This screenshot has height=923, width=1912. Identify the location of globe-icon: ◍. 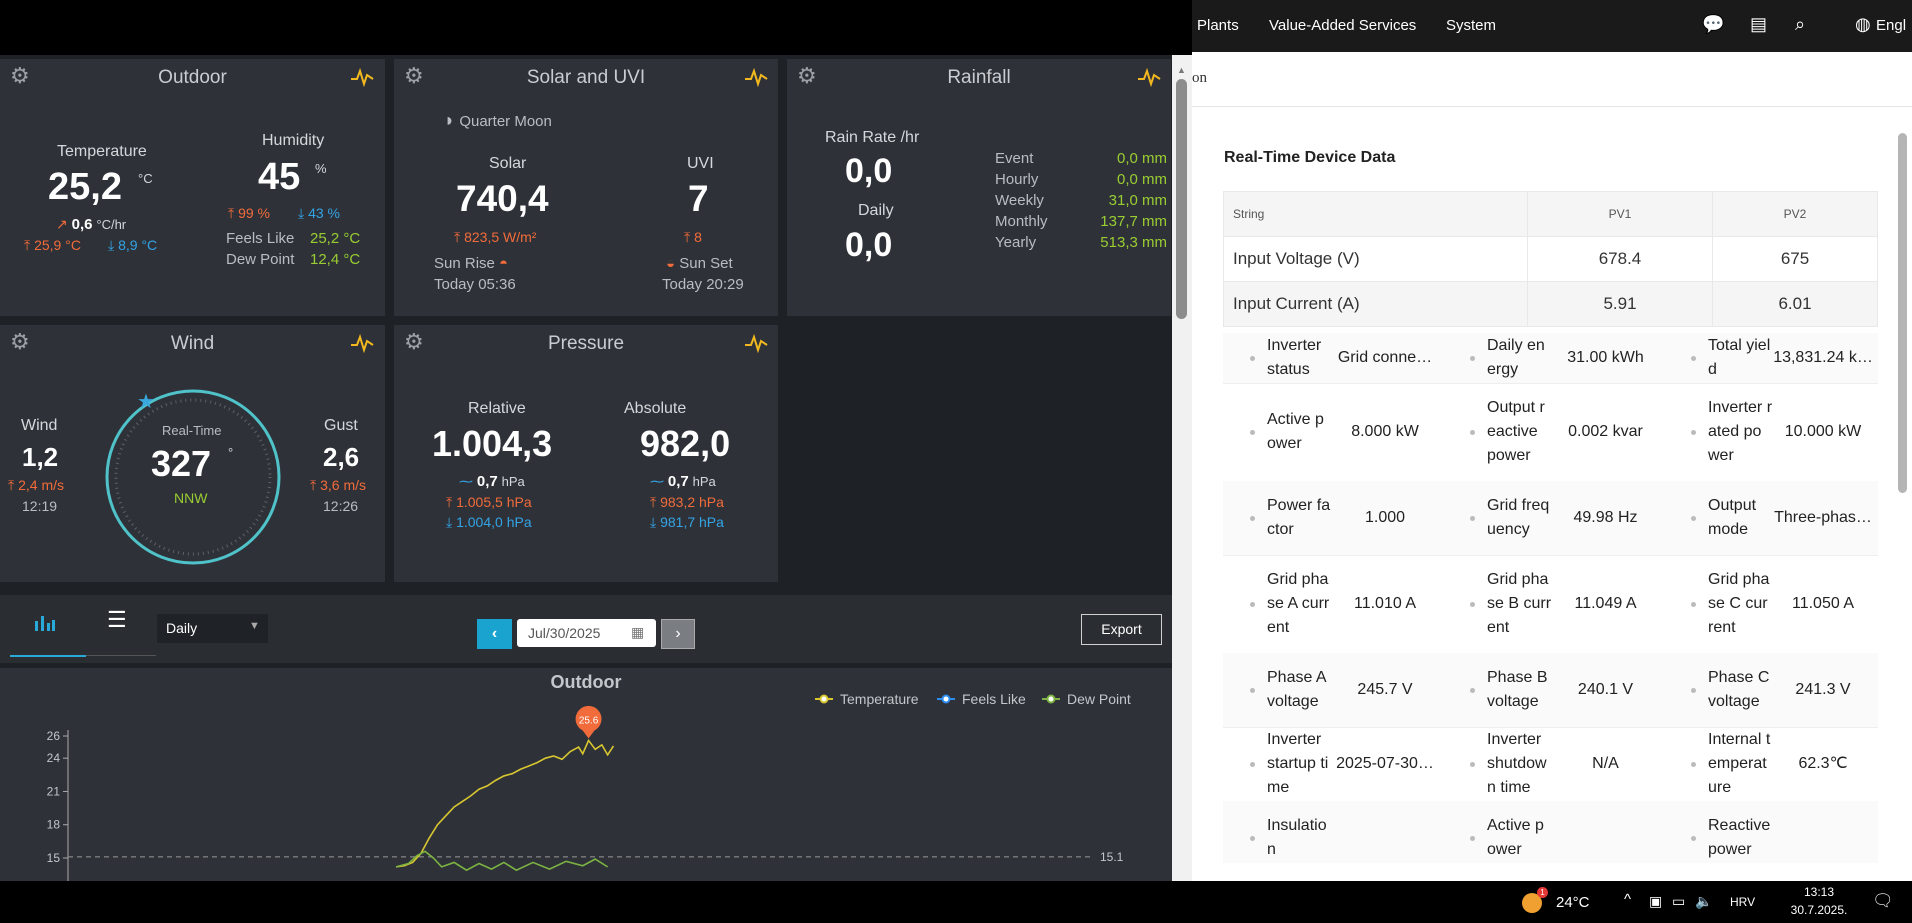
(1863, 24).